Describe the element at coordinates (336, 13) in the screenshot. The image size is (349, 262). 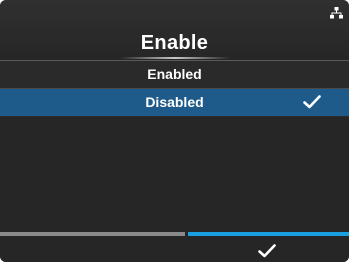
I see `network-icon` at that location.